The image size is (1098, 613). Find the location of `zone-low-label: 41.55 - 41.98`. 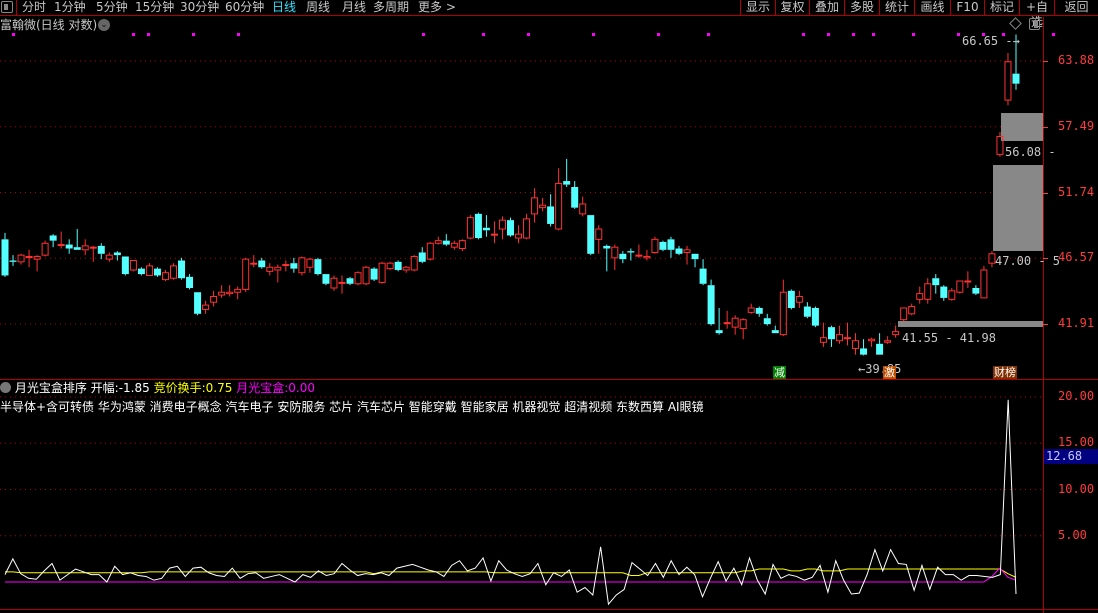

zone-low-label: 41.55 - 41.98 is located at coordinates (949, 338).